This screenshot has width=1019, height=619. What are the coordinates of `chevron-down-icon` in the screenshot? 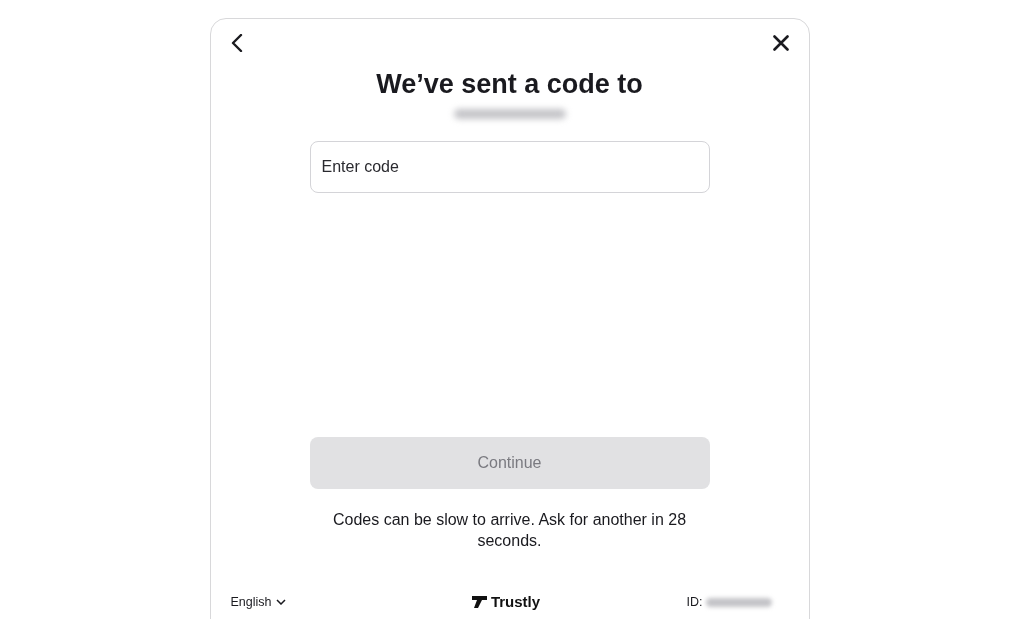 It's located at (280, 602).